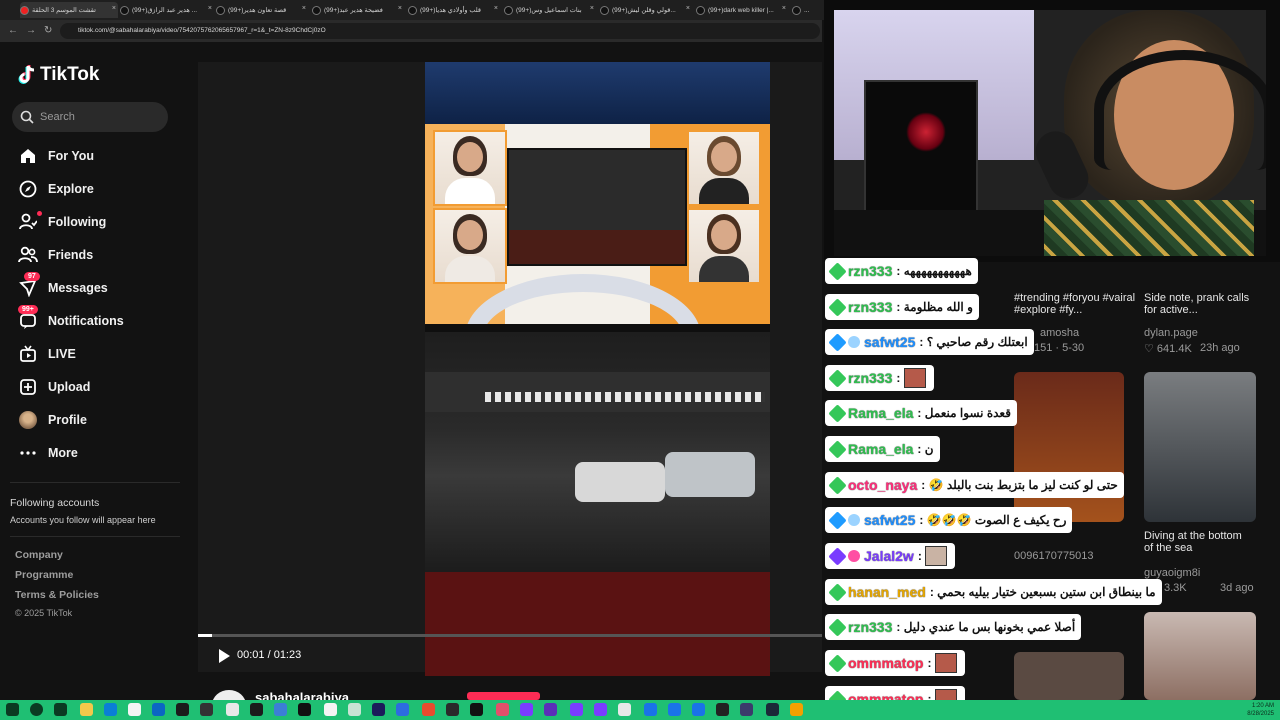 The width and height of the screenshot is (1280, 720). Describe the element at coordinates (158, 709) in the screenshot. I see `outlook-icon` at that location.